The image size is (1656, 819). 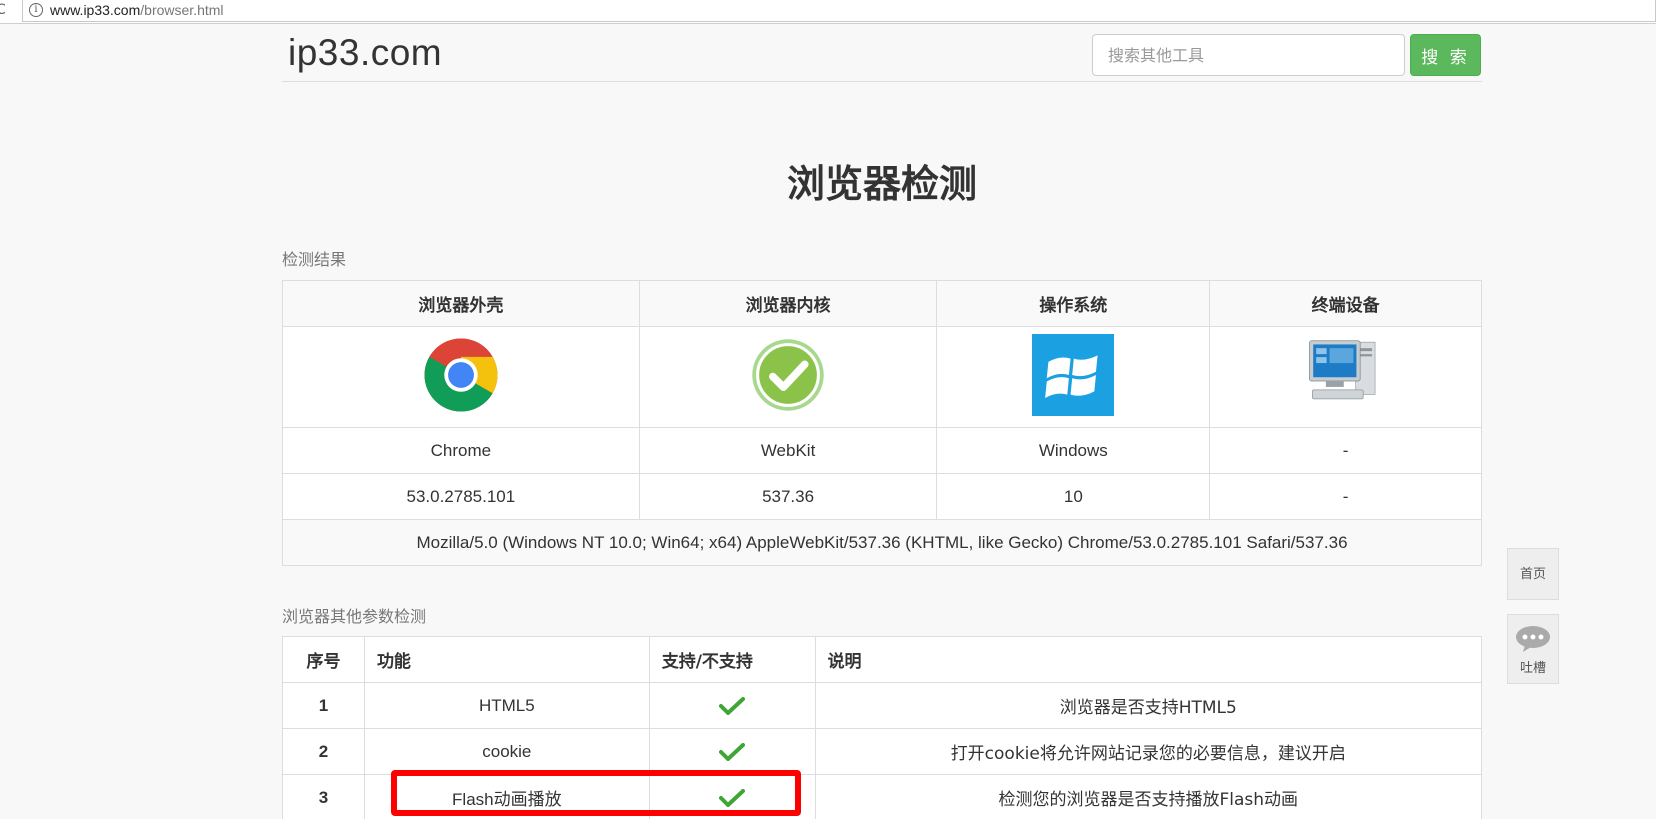 I want to click on url-path: /browser.html, so click(x=182, y=10).